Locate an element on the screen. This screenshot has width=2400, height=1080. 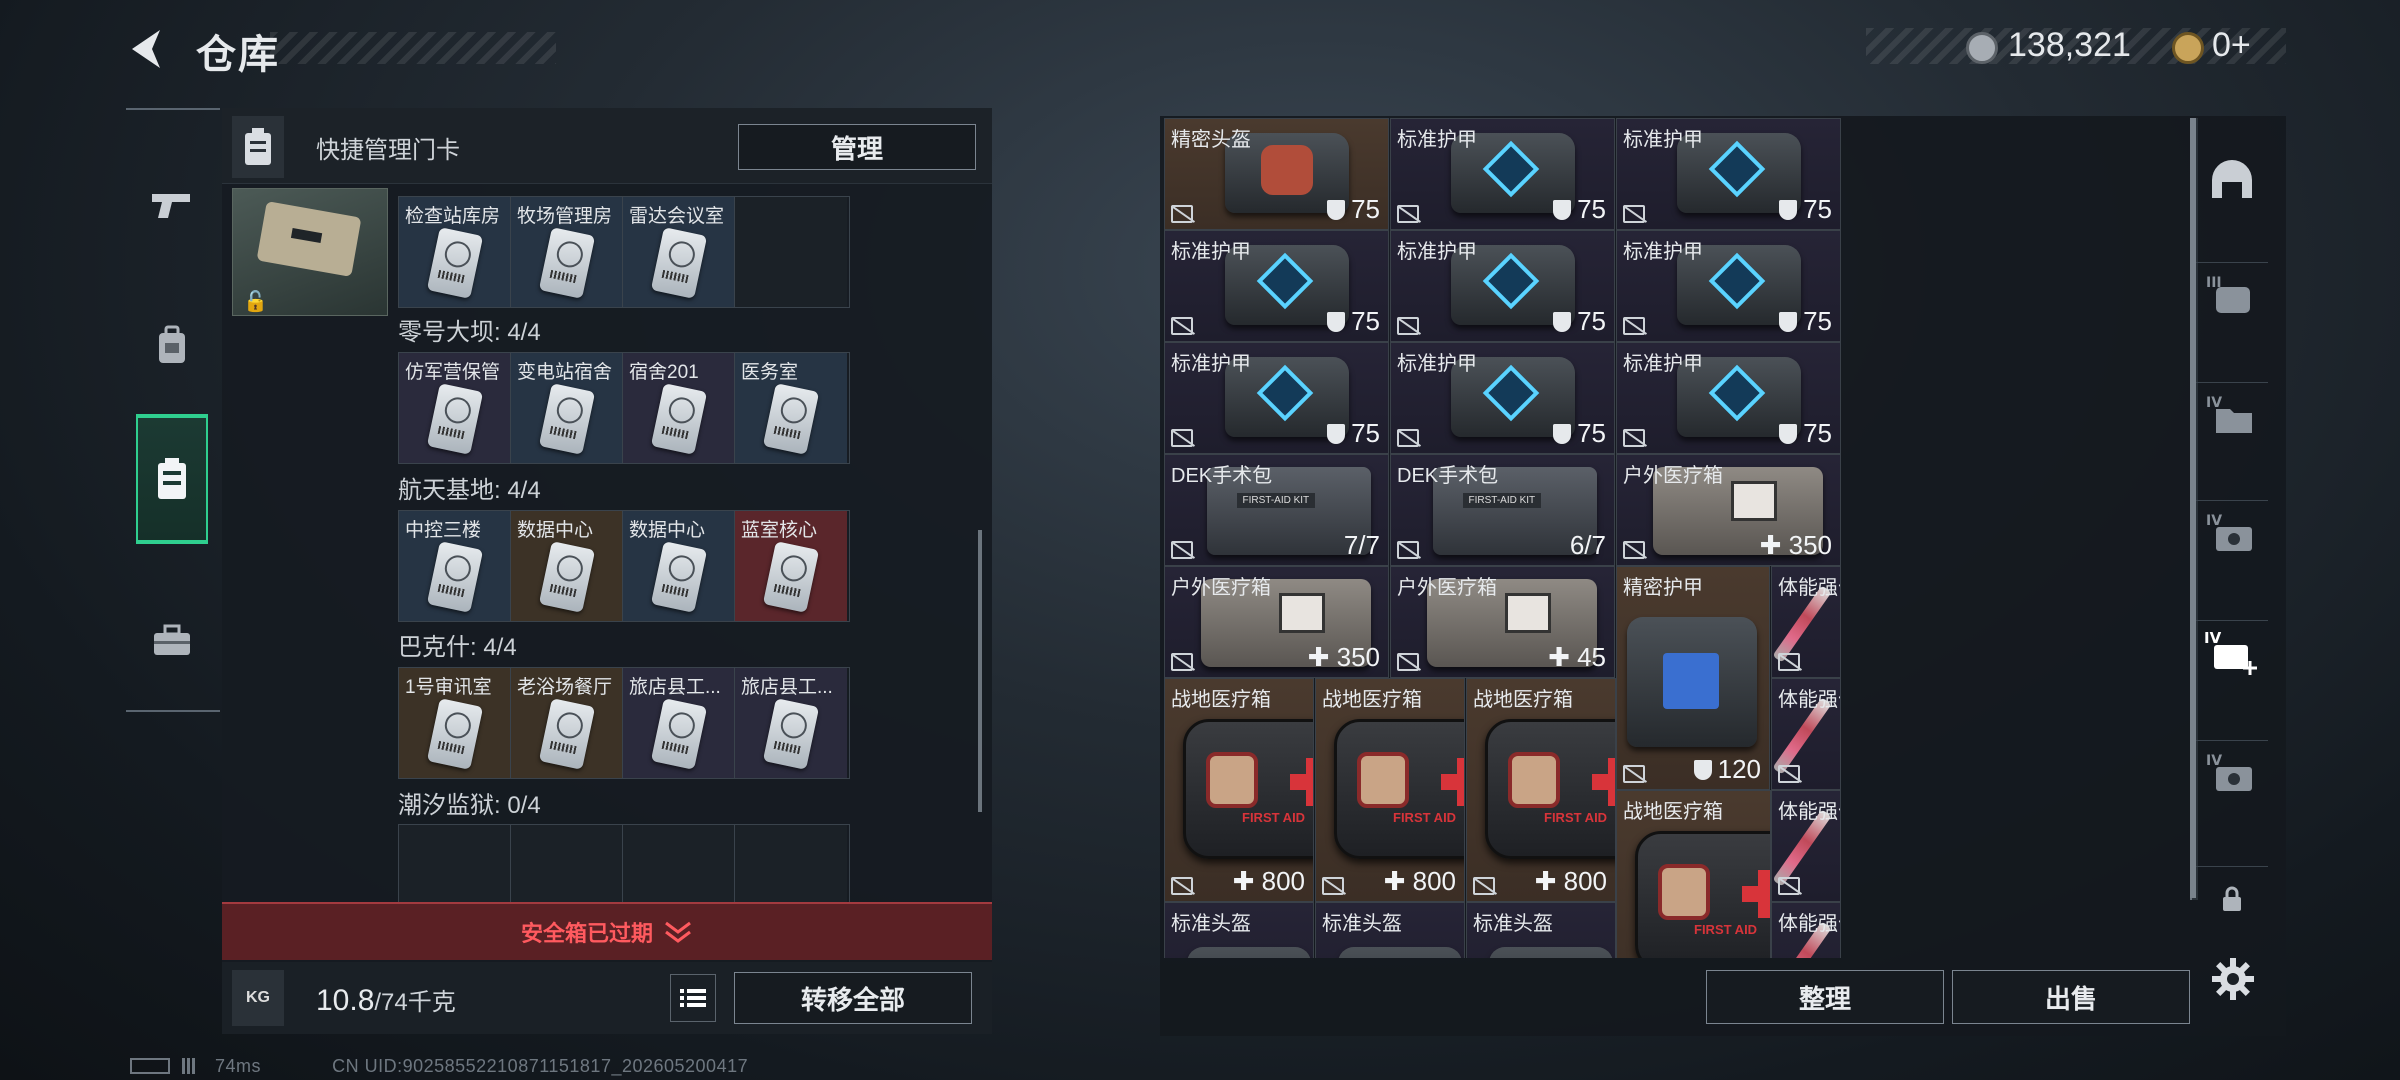
premium-balance: 0+ is located at coordinates (2231, 45).